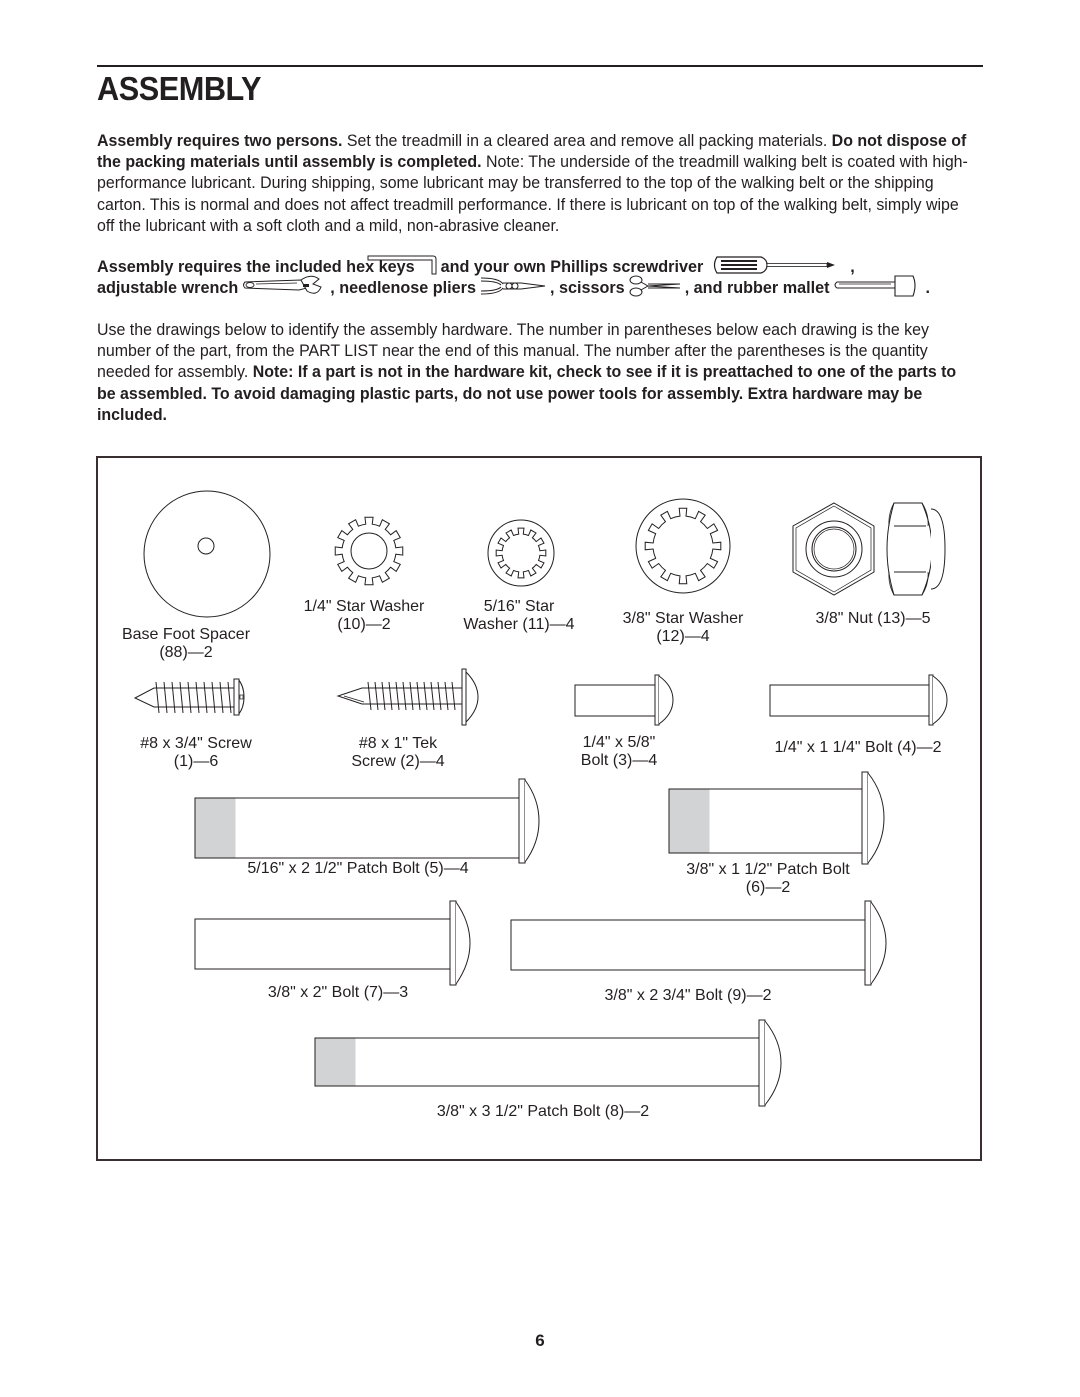  What do you see at coordinates (284, 288) in the screenshot?
I see `adjustable-wrench-icon` at bounding box center [284, 288].